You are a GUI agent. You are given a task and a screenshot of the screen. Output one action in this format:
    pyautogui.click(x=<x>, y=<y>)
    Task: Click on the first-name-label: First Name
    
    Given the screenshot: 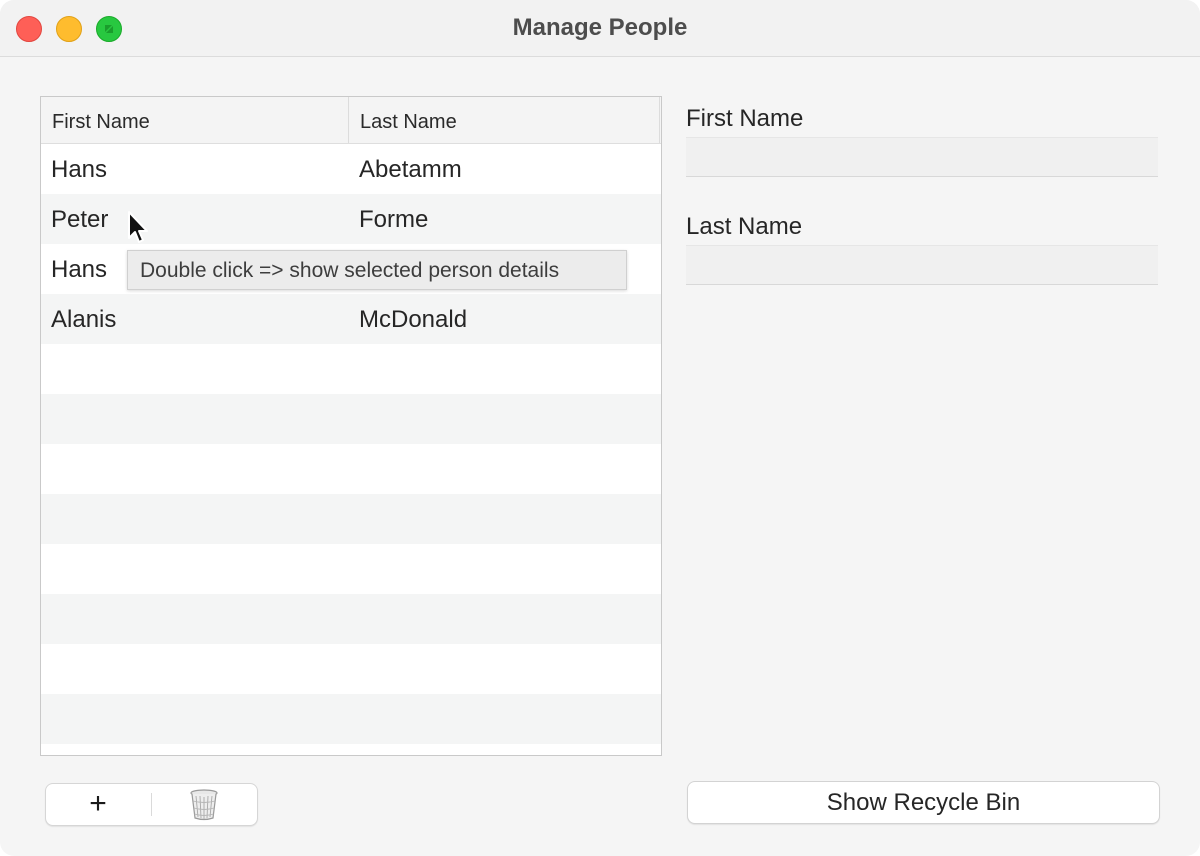 What is the action you would take?
    pyautogui.click(x=745, y=118)
    